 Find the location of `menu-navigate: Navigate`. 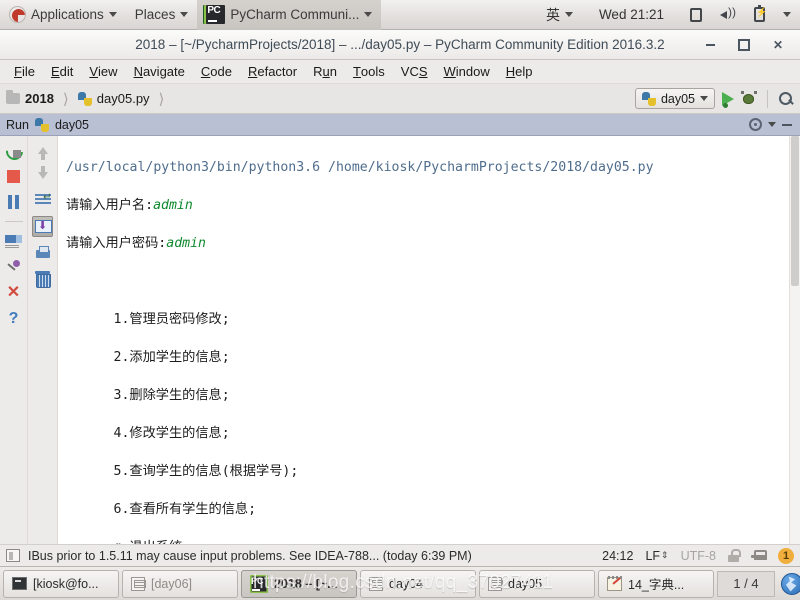

menu-navigate: Navigate is located at coordinates (159, 72).